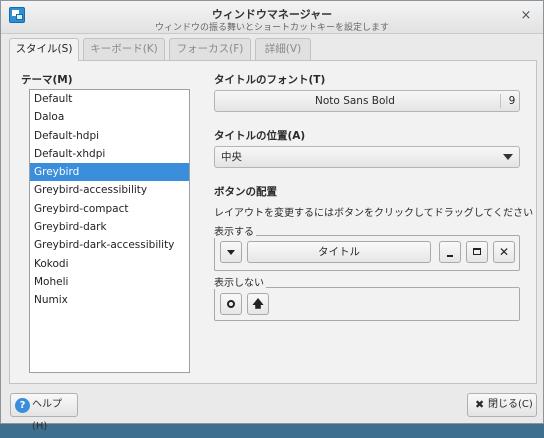 The width and height of the screenshot is (544, 438). I want to click on title-placeholder-button: タイトル, so click(339, 252).